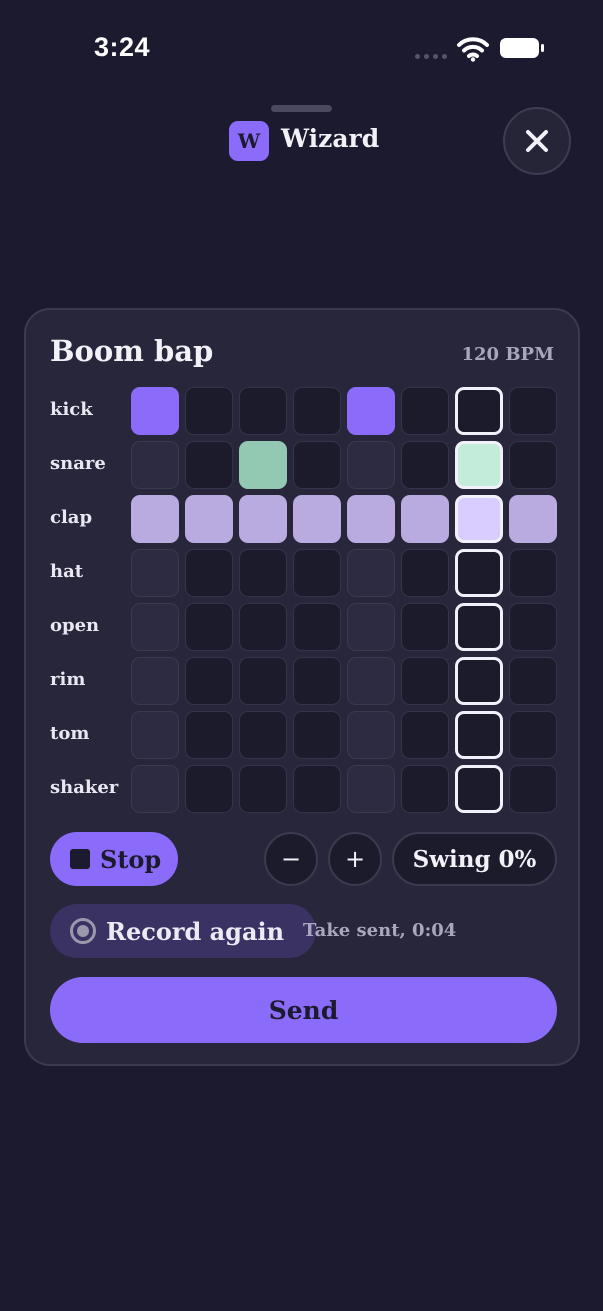 The width and height of the screenshot is (603, 1311). I want to click on row-label-tom: tom, so click(70, 733).